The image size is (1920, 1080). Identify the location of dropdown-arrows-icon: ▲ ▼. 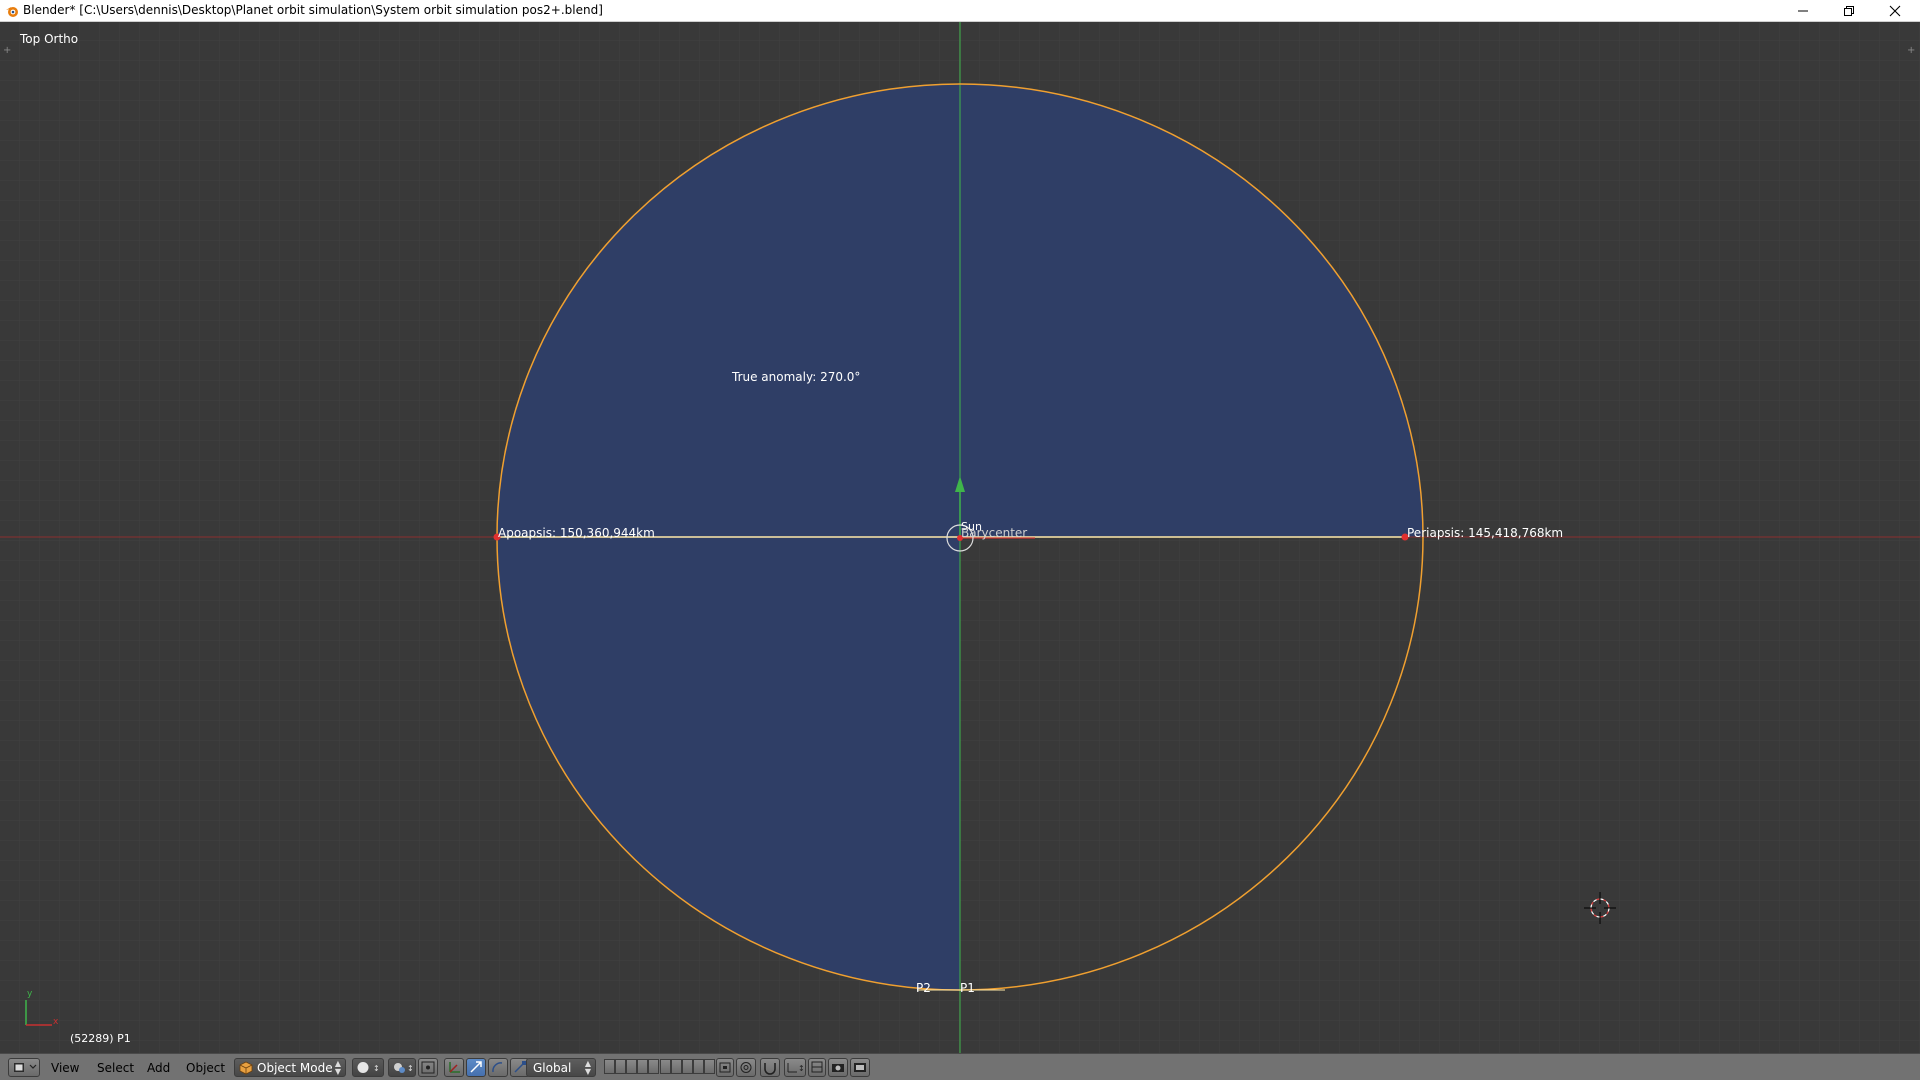
(337, 1067).